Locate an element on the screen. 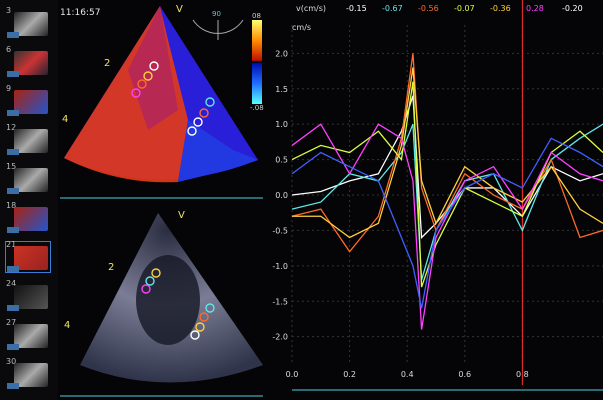  y-tick-label: 0.0 is located at coordinates (281, 195).